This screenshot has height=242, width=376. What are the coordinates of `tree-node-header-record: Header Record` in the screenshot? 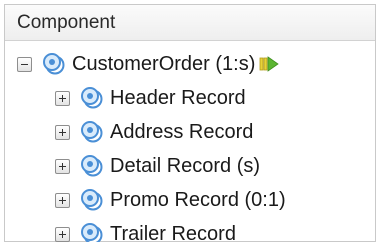 It's located at (150, 98).